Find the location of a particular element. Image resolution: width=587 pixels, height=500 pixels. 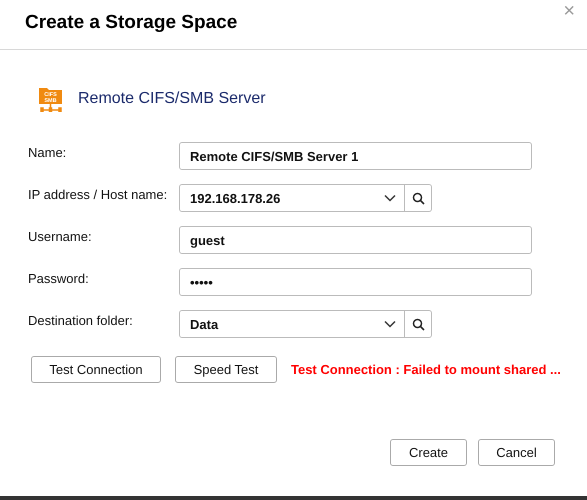

field-label: IP address / Host name: is located at coordinates (98, 194).